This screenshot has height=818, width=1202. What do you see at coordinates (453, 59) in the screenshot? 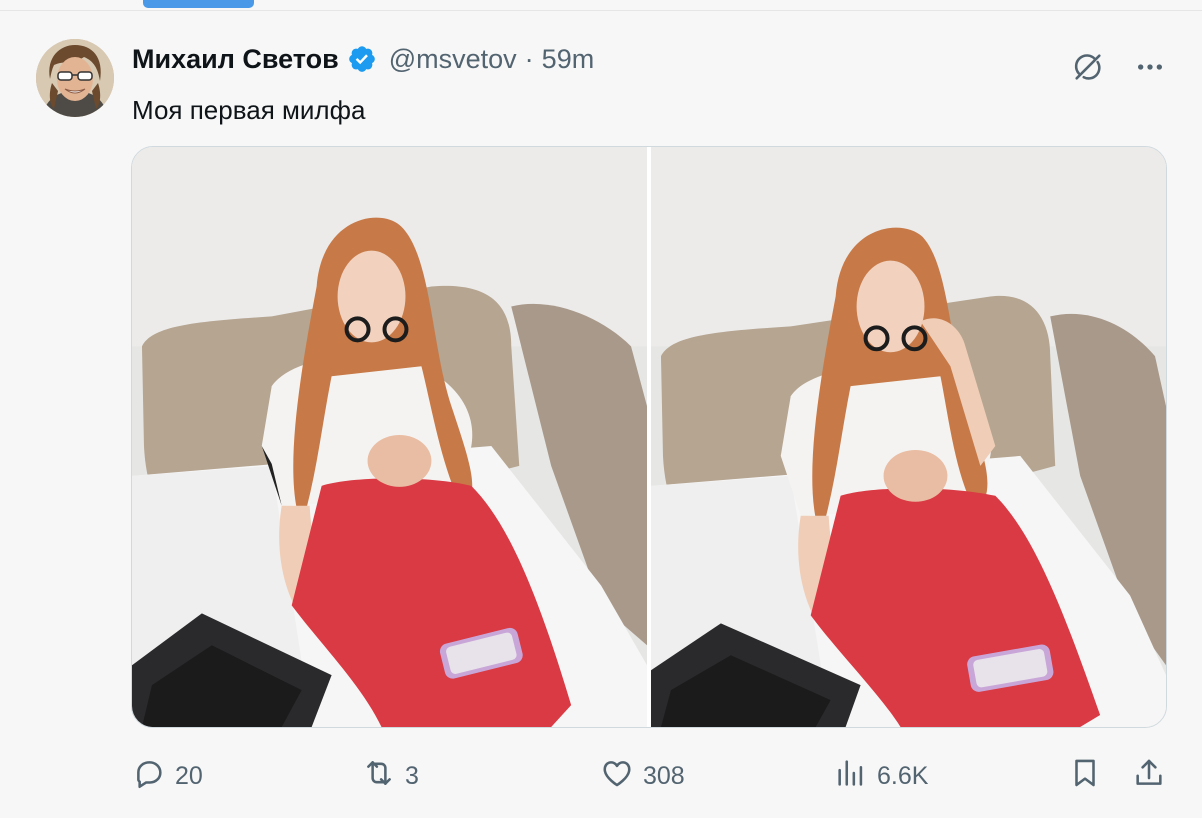
I see `author-handle: @msvetov` at bounding box center [453, 59].